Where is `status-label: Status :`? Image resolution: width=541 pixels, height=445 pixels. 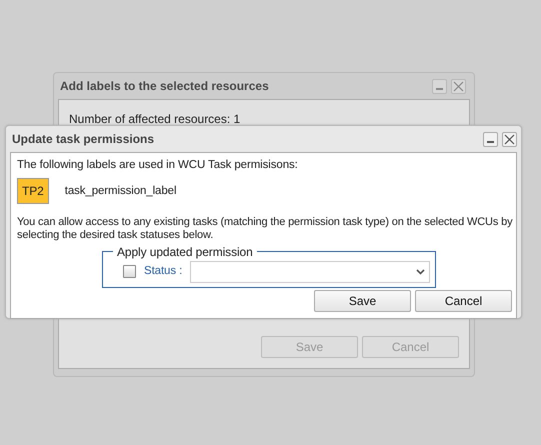 status-label: Status : is located at coordinates (163, 271).